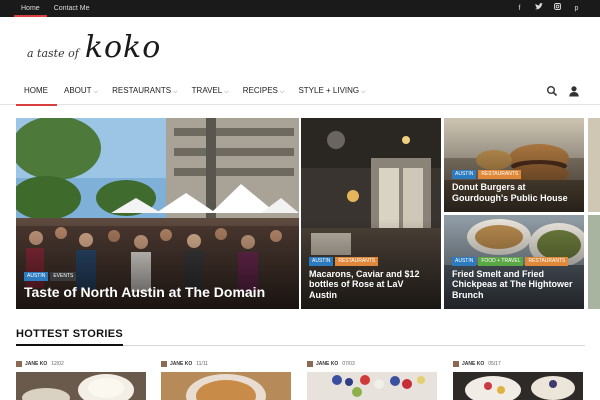  I want to click on post-date: 12/02, so click(57, 364).